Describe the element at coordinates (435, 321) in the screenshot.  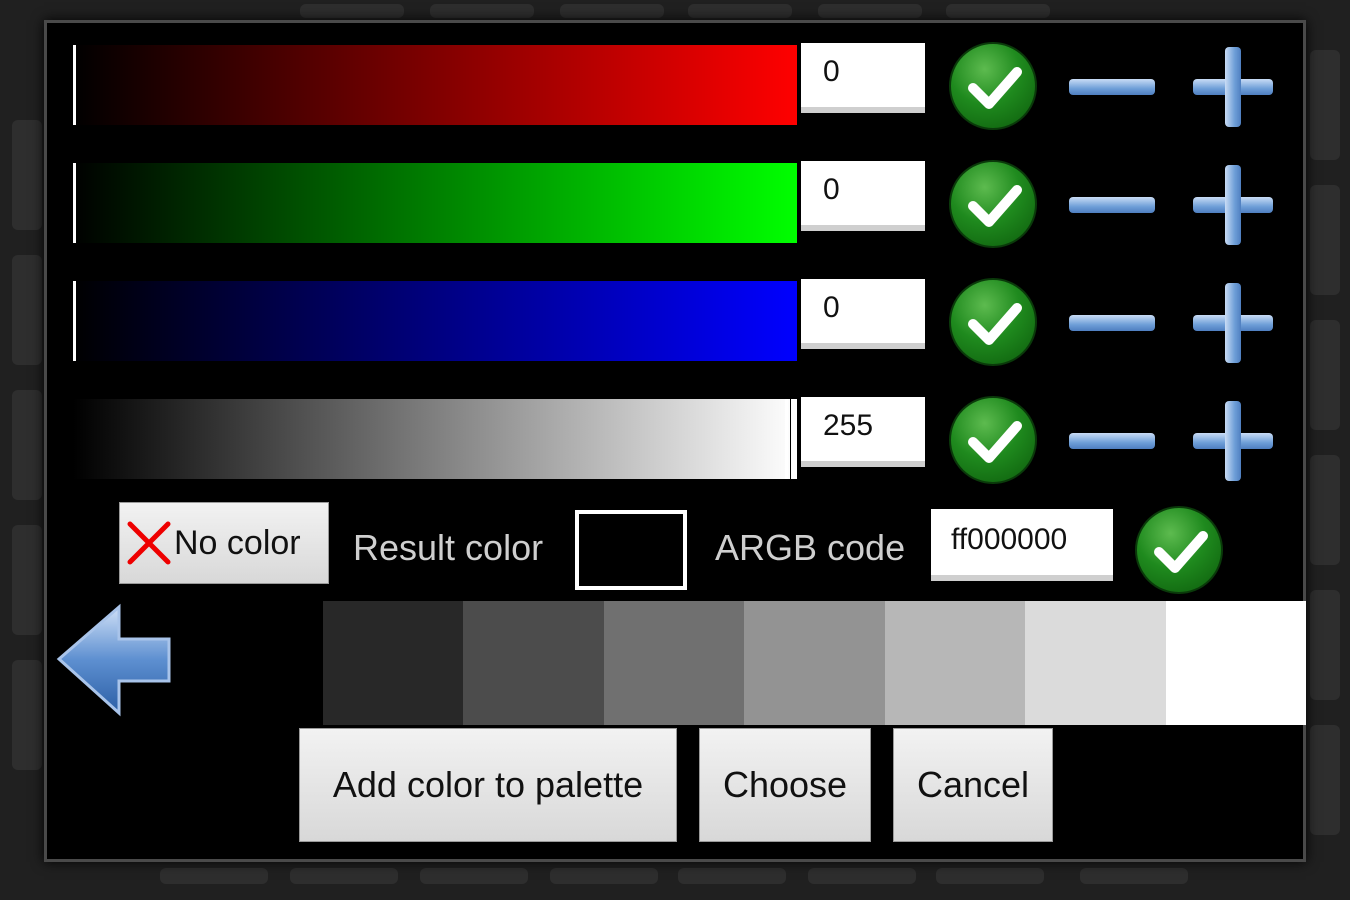
I see `blue-slider` at that location.